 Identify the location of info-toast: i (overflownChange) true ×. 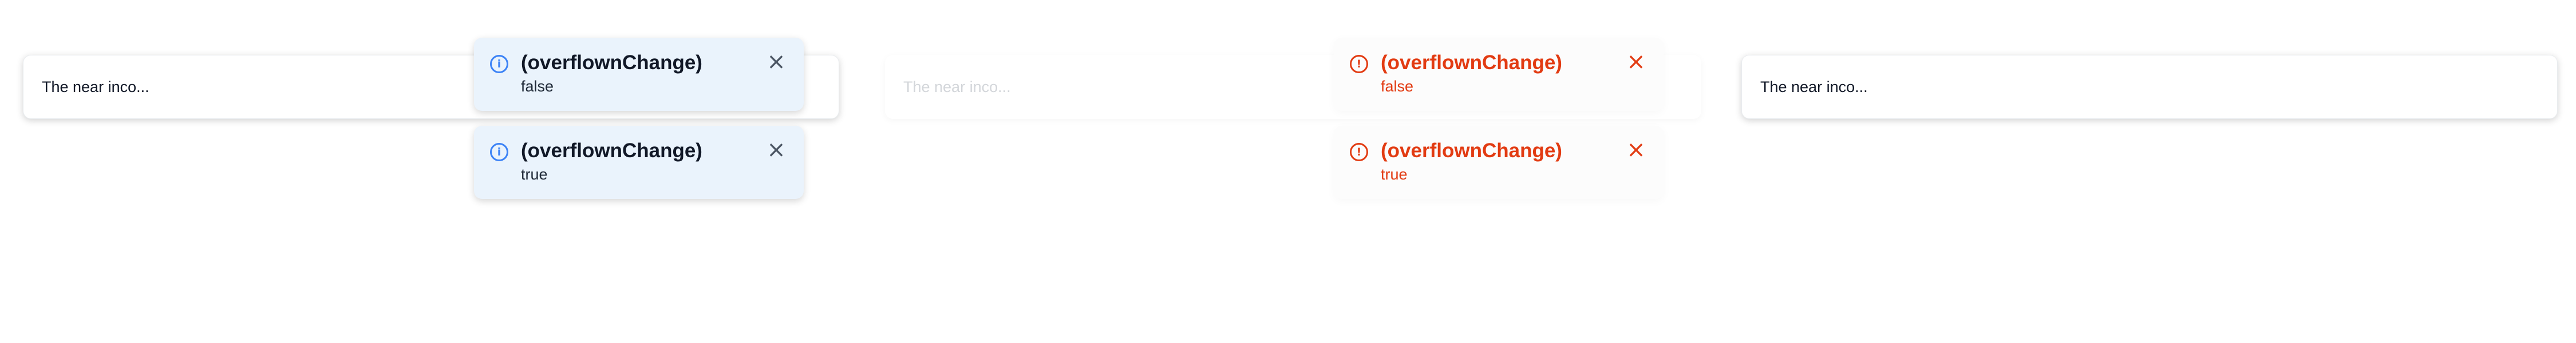
(639, 162).